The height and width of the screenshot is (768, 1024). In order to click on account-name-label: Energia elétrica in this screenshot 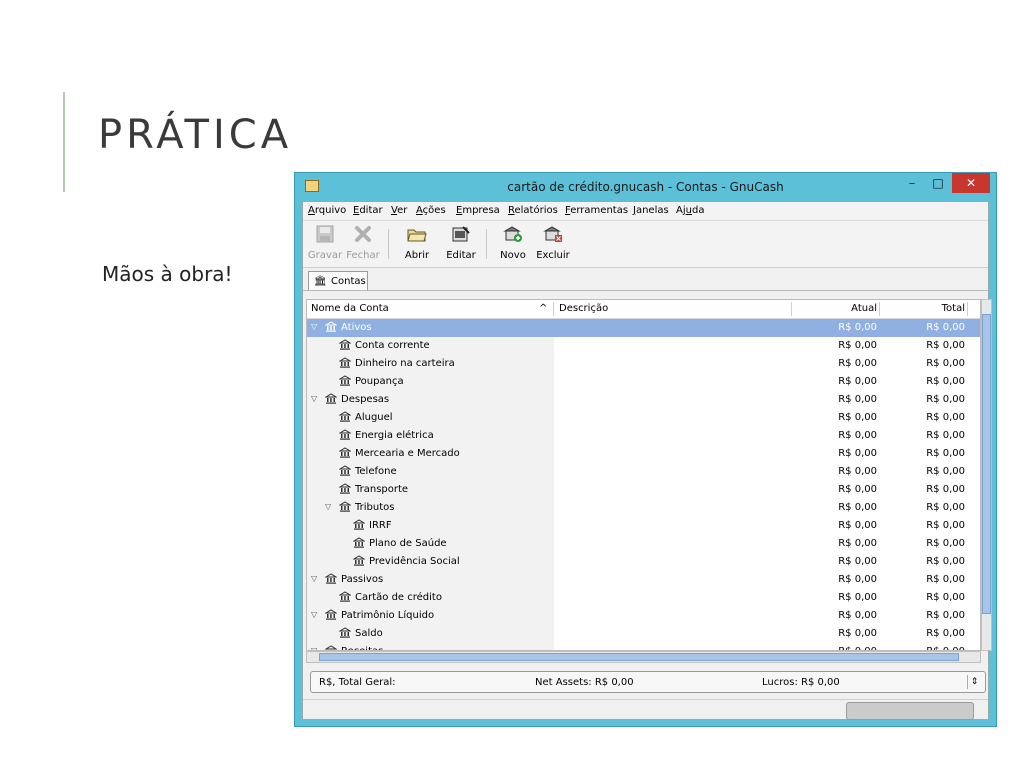, I will do `click(394, 435)`.